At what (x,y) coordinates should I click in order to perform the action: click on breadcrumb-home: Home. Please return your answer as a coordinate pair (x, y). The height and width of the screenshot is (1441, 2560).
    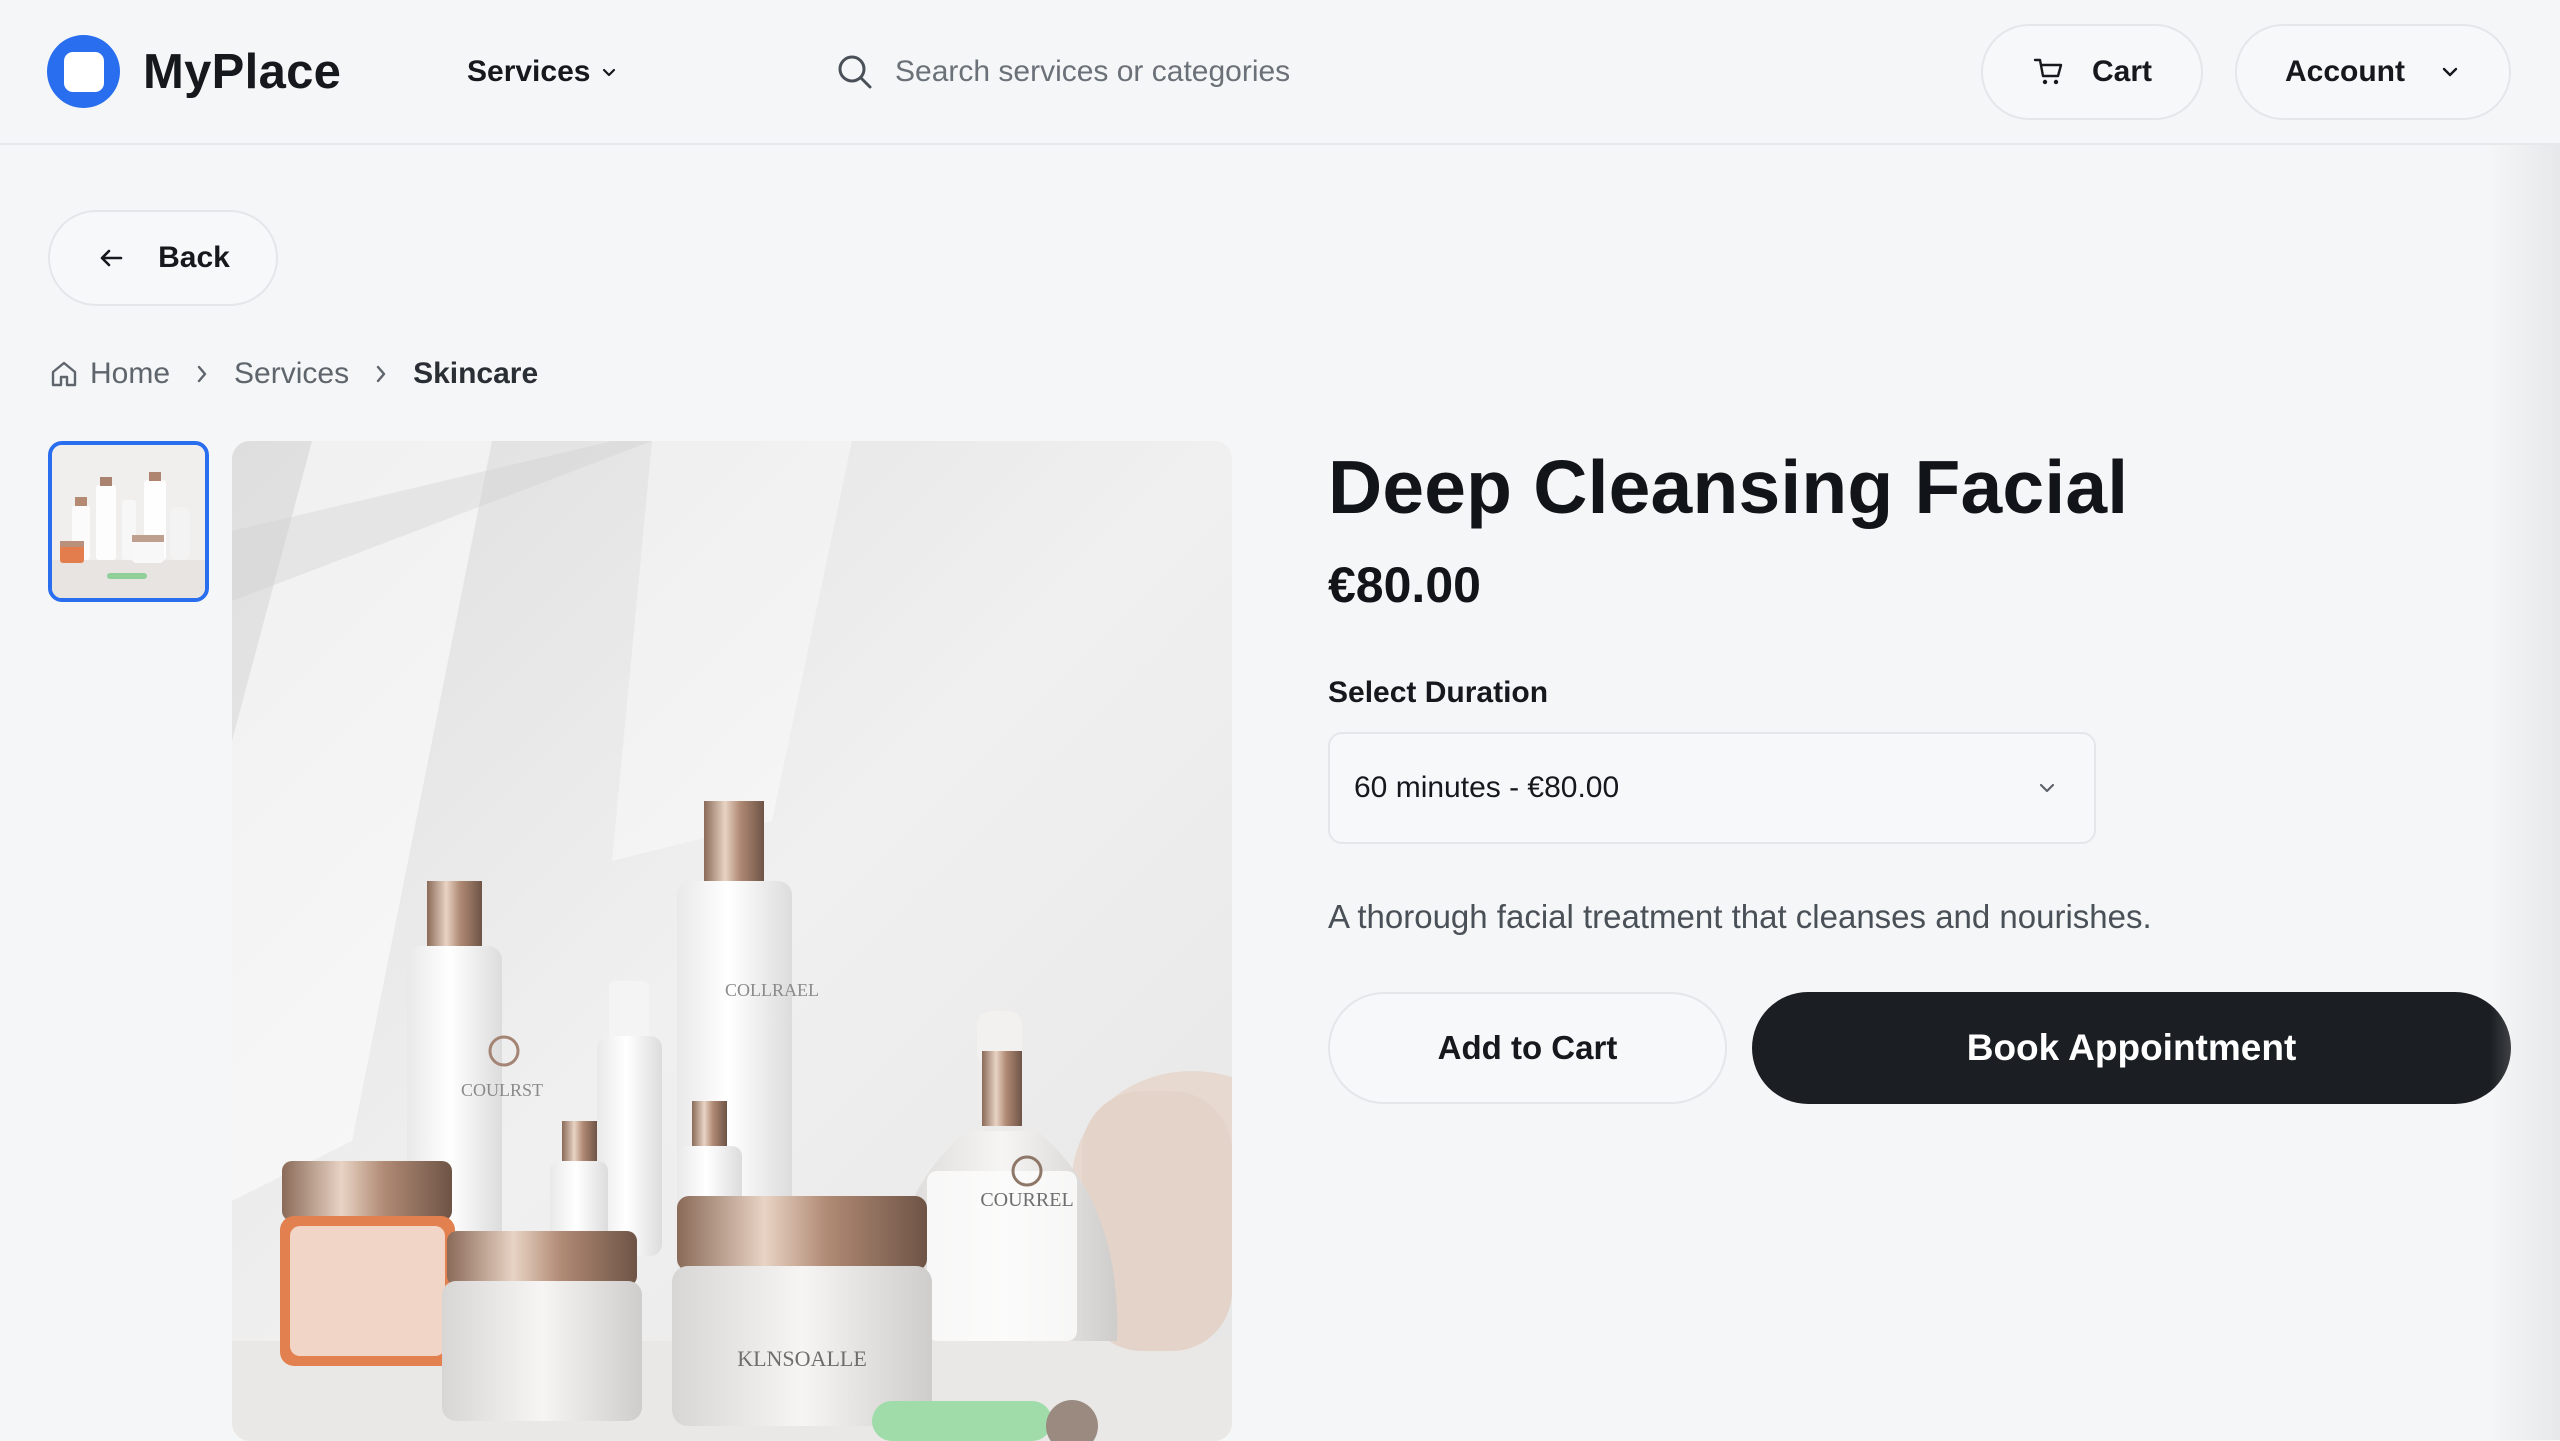
    Looking at the image, I should click on (109, 374).